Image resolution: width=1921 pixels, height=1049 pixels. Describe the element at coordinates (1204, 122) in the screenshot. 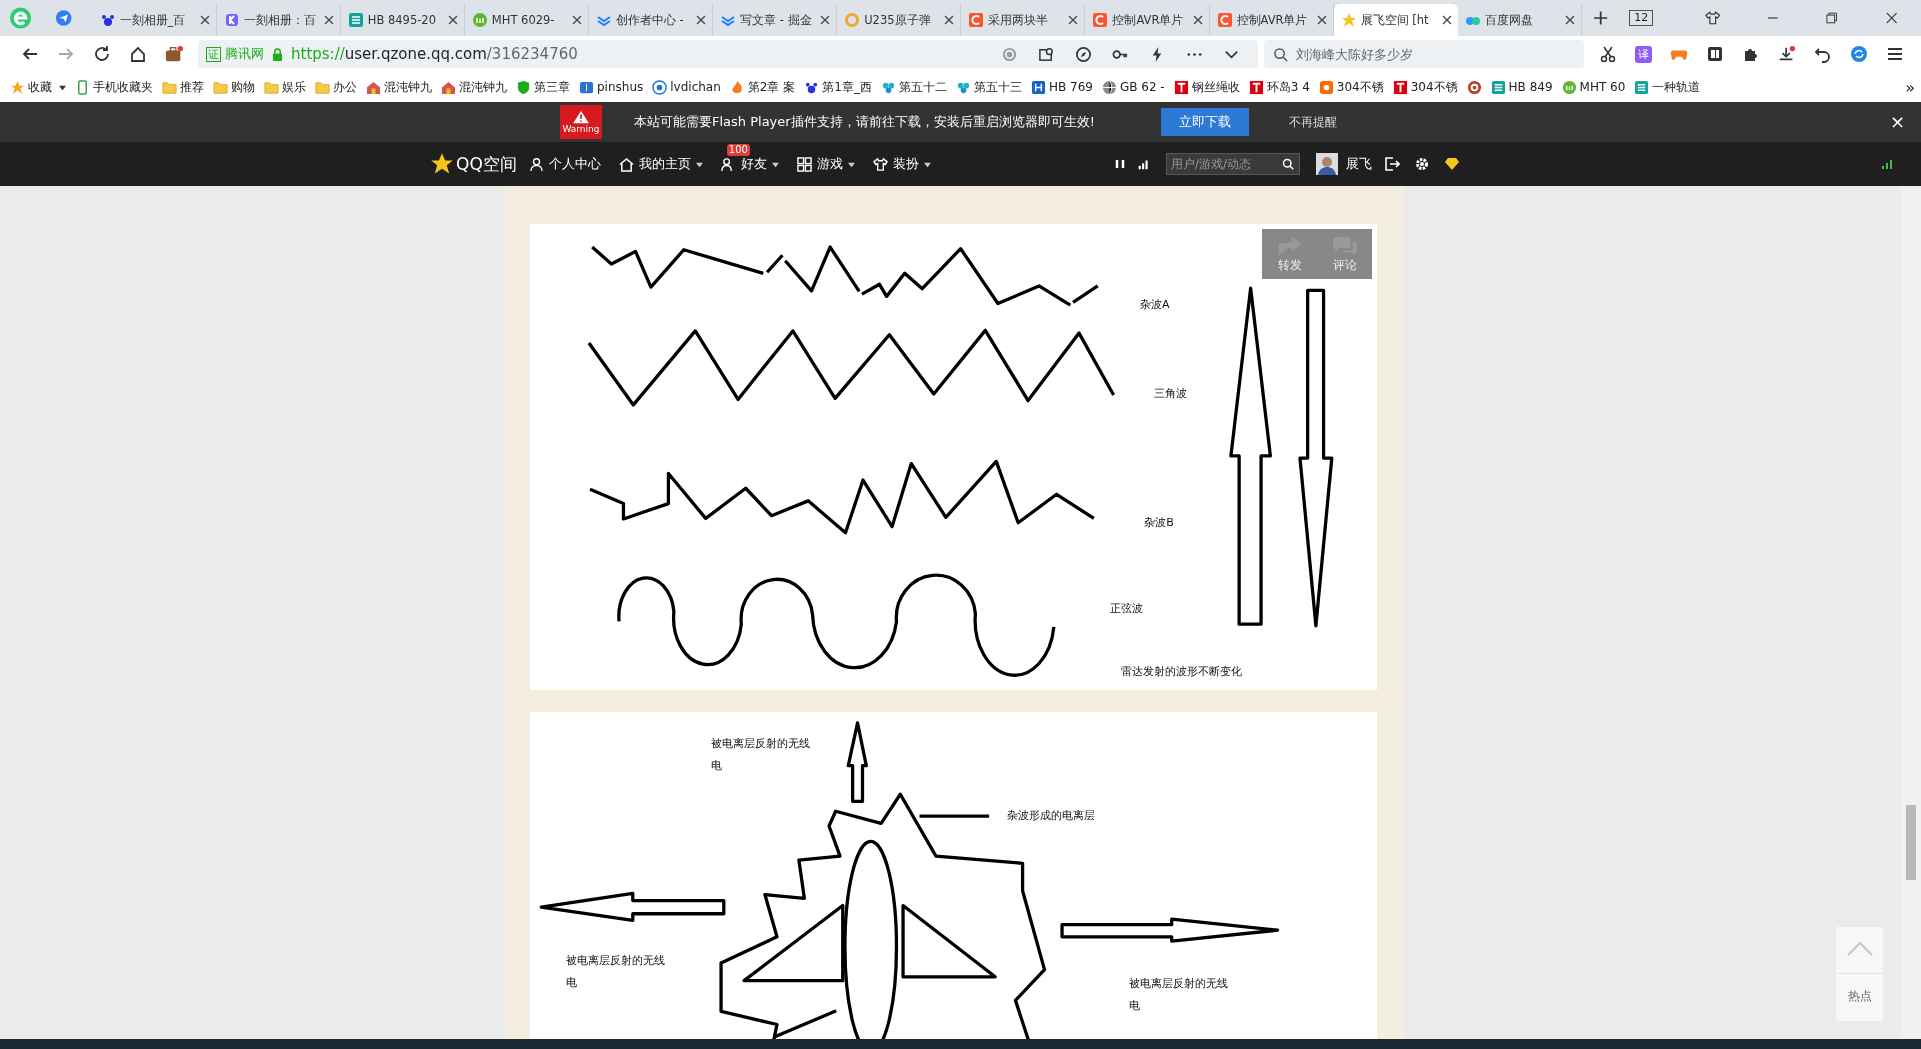

I see `download-button: 立即下载` at that location.